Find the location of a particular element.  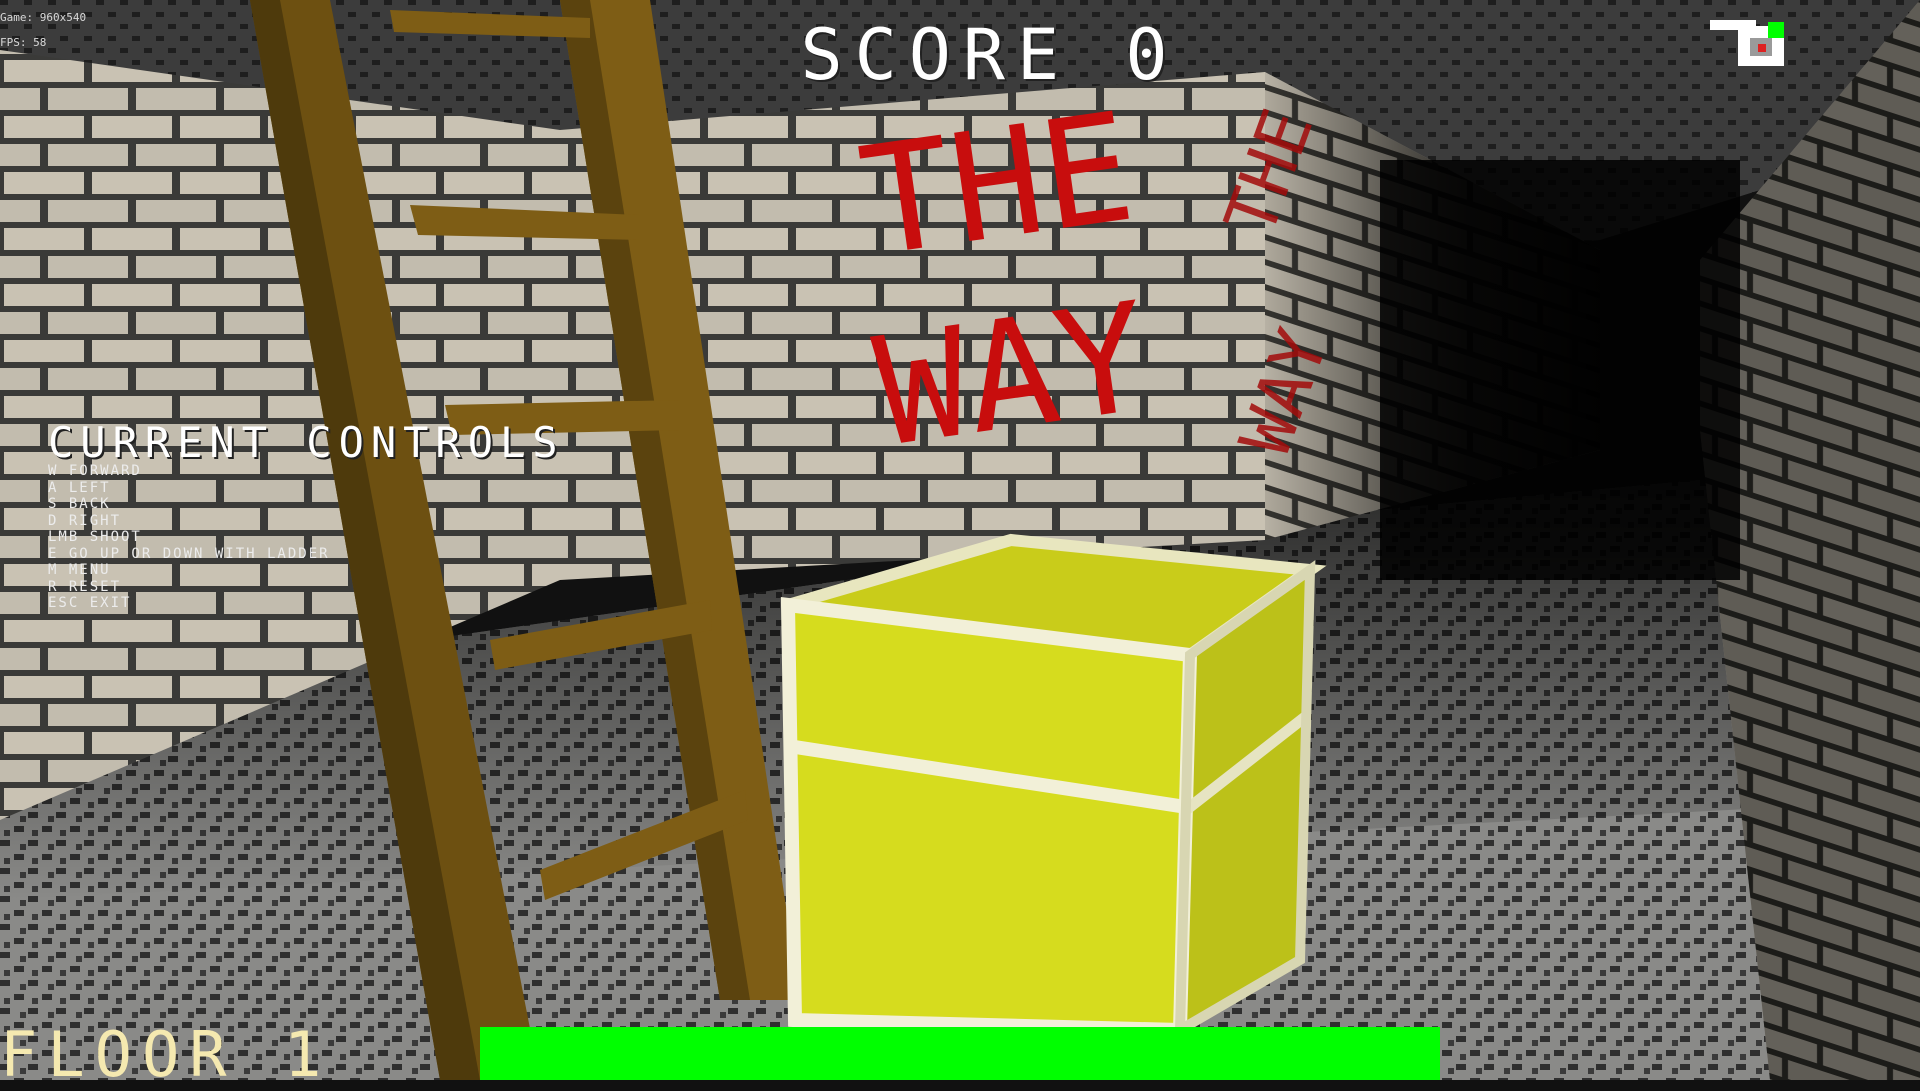

control-shoot: LMB SHOOT is located at coordinates (95, 537).